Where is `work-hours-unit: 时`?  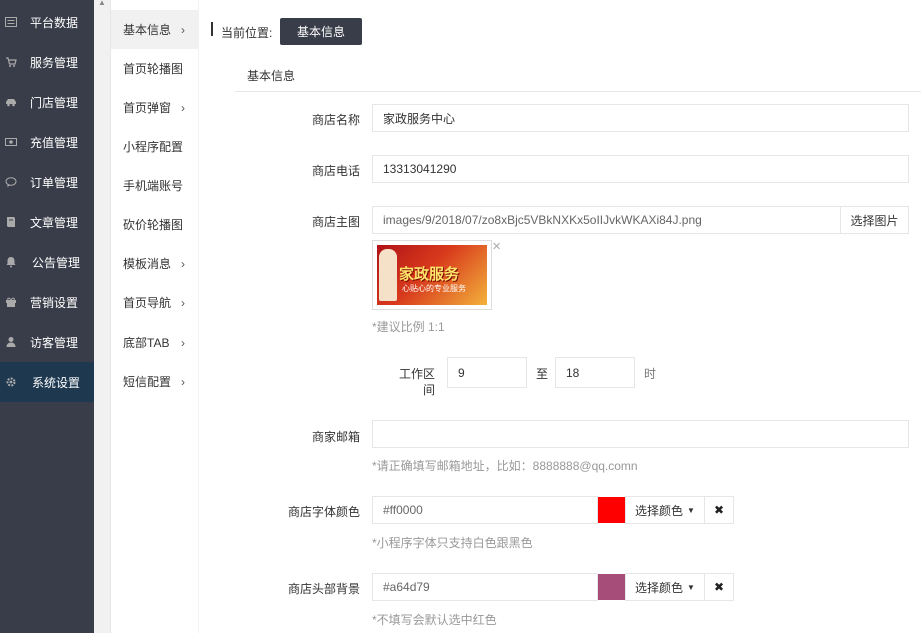 work-hours-unit: 时 is located at coordinates (650, 374).